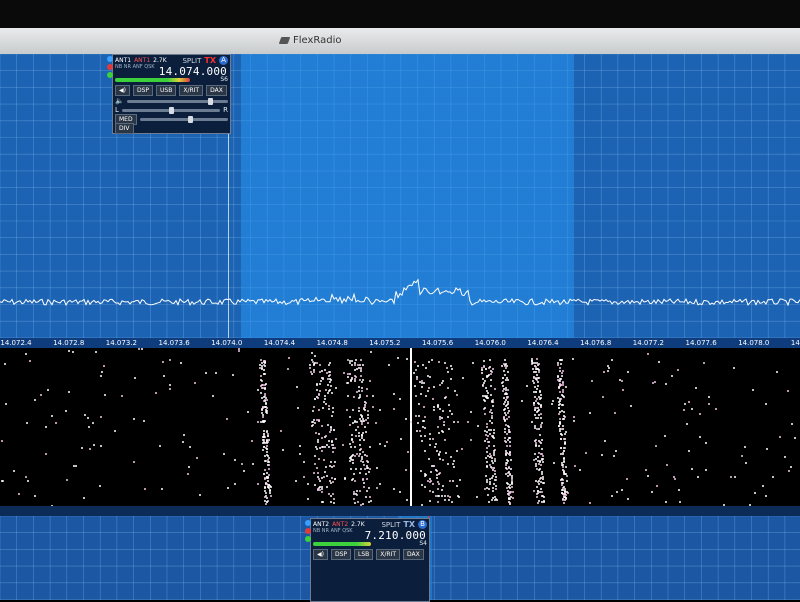  What do you see at coordinates (110, 67) in the screenshot?
I see `slice-a-record-icon` at bounding box center [110, 67].